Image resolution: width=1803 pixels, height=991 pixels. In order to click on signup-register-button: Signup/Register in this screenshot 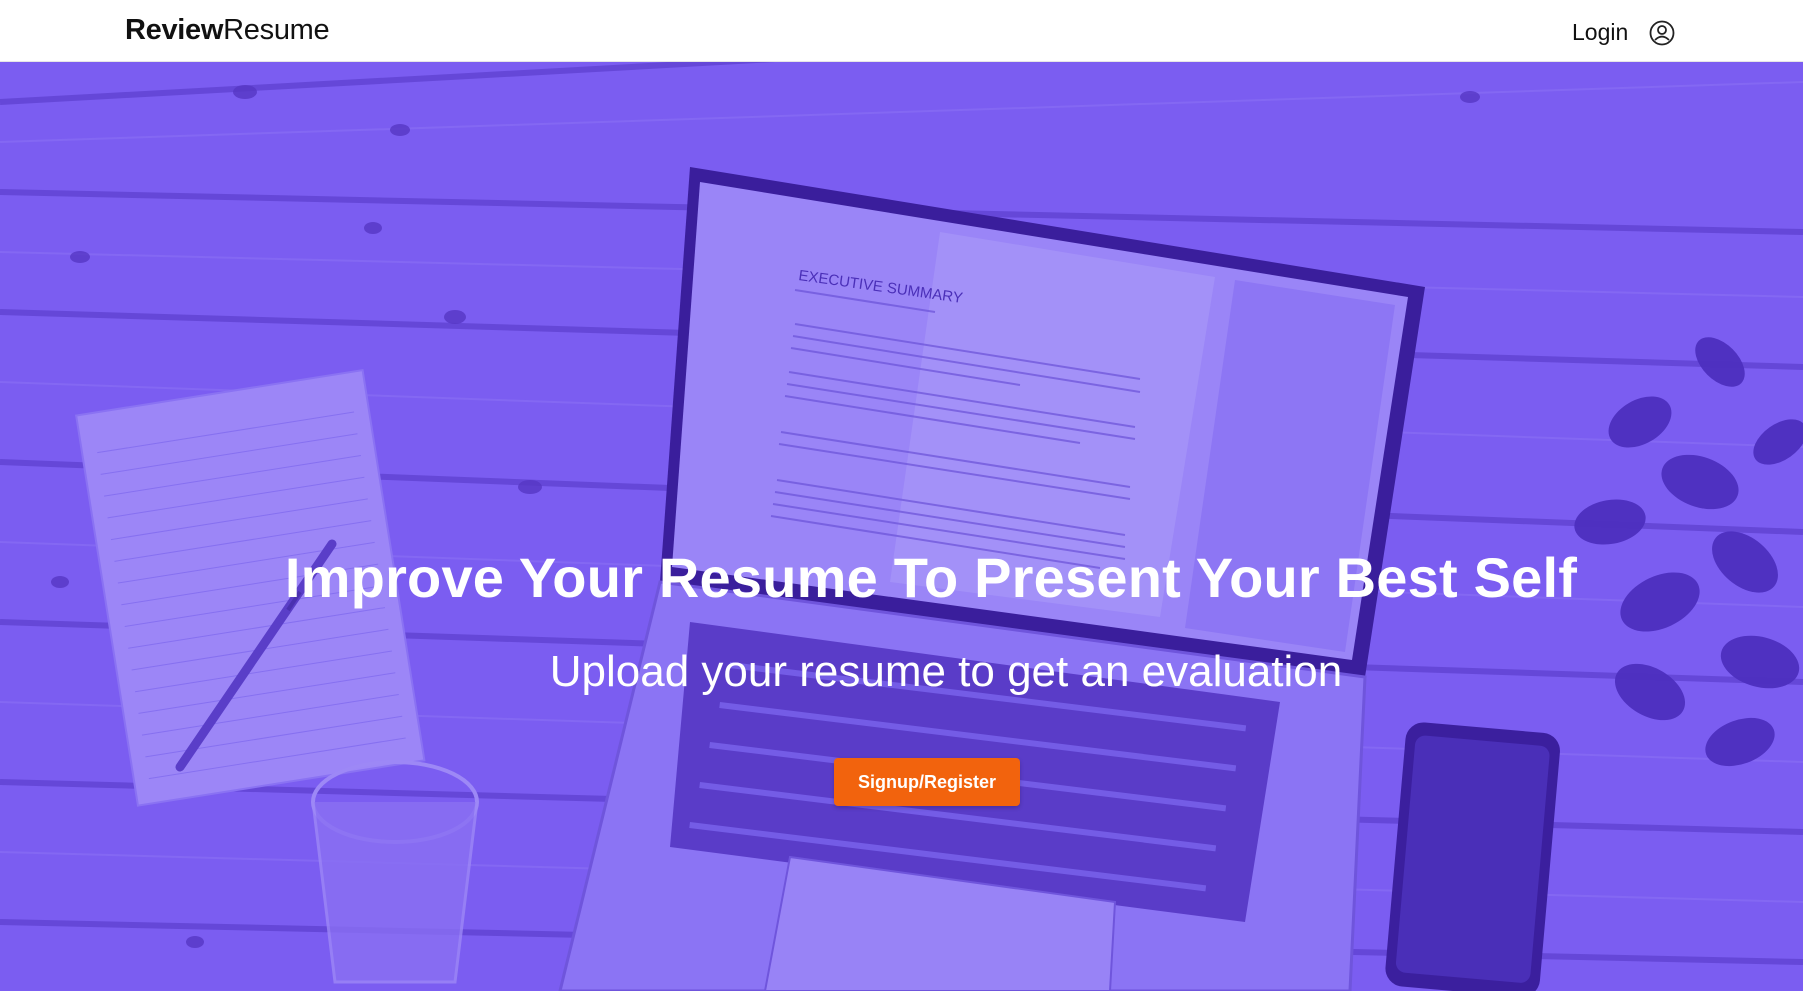, I will do `click(927, 782)`.